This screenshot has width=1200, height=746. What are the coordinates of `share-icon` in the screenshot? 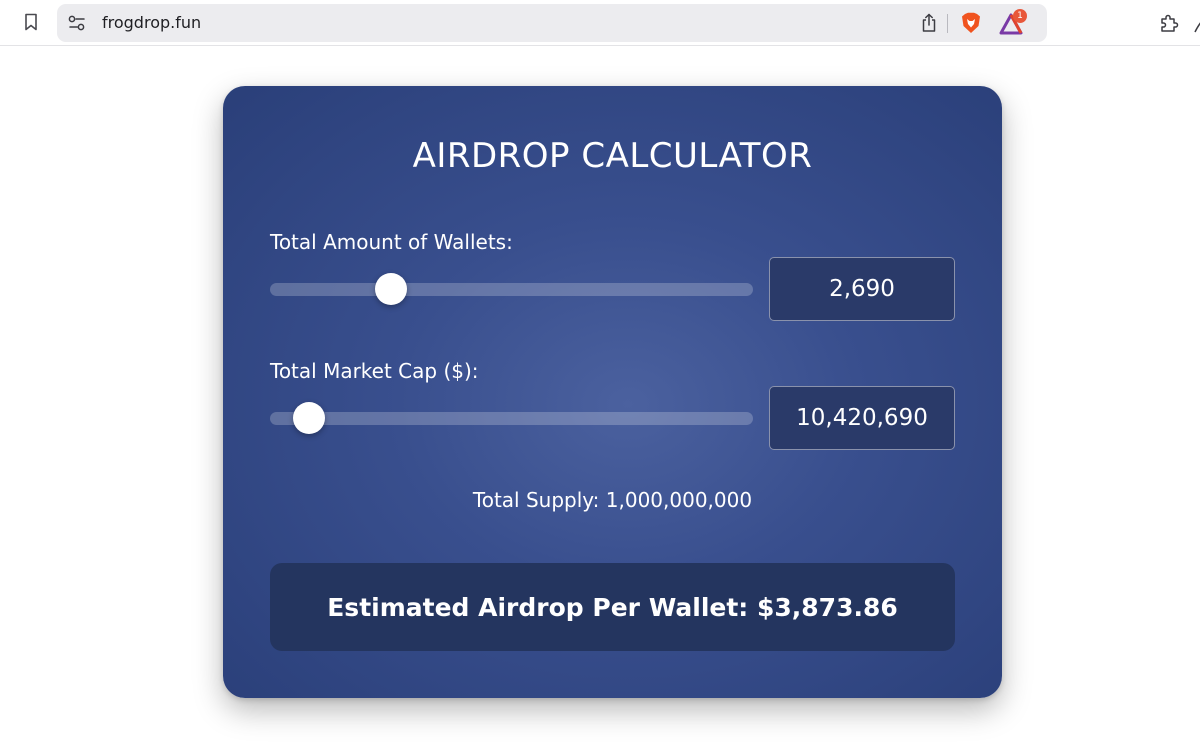 It's located at (929, 23).